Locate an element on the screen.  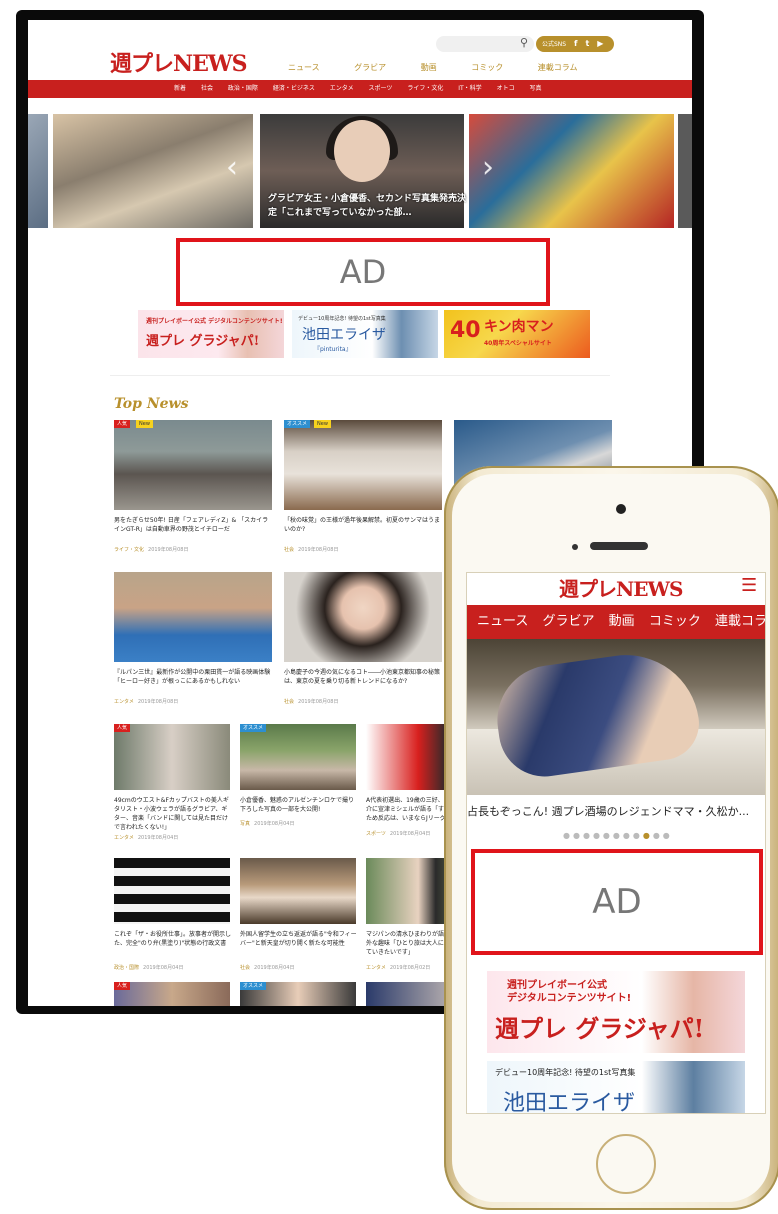
badge-new: New is located at coordinates (322, 424).